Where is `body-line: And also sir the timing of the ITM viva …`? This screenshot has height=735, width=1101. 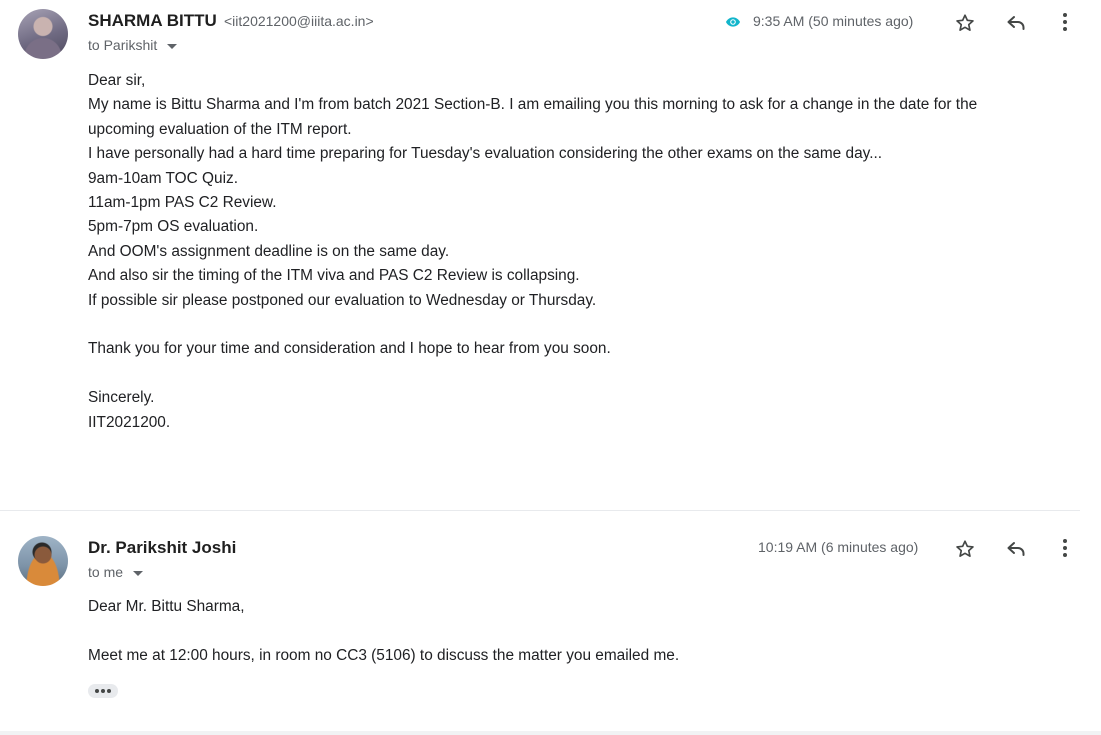
body-line: And also sir the timing of the ITM viva … is located at coordinates (334, 276).